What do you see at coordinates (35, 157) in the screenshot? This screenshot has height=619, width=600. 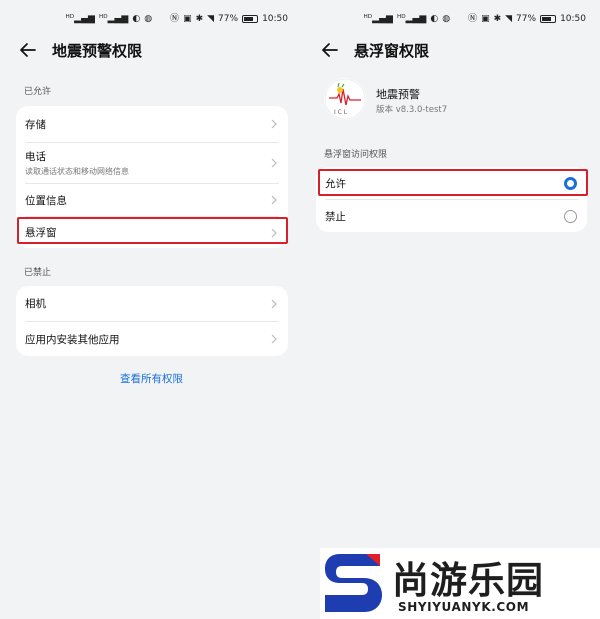 I see `permission-item-label: 电话` at bounding box center [35, 157].